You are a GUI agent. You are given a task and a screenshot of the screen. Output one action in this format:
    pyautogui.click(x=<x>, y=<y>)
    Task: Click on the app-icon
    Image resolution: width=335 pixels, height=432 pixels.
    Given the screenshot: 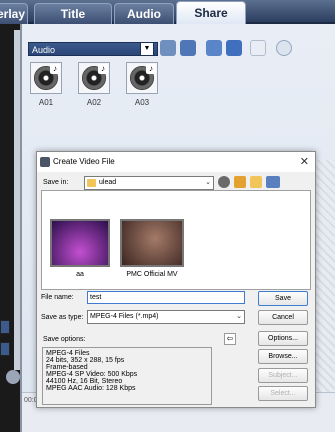 What is the action you would take?
    pyautogui.click(x=45, y=162)
    